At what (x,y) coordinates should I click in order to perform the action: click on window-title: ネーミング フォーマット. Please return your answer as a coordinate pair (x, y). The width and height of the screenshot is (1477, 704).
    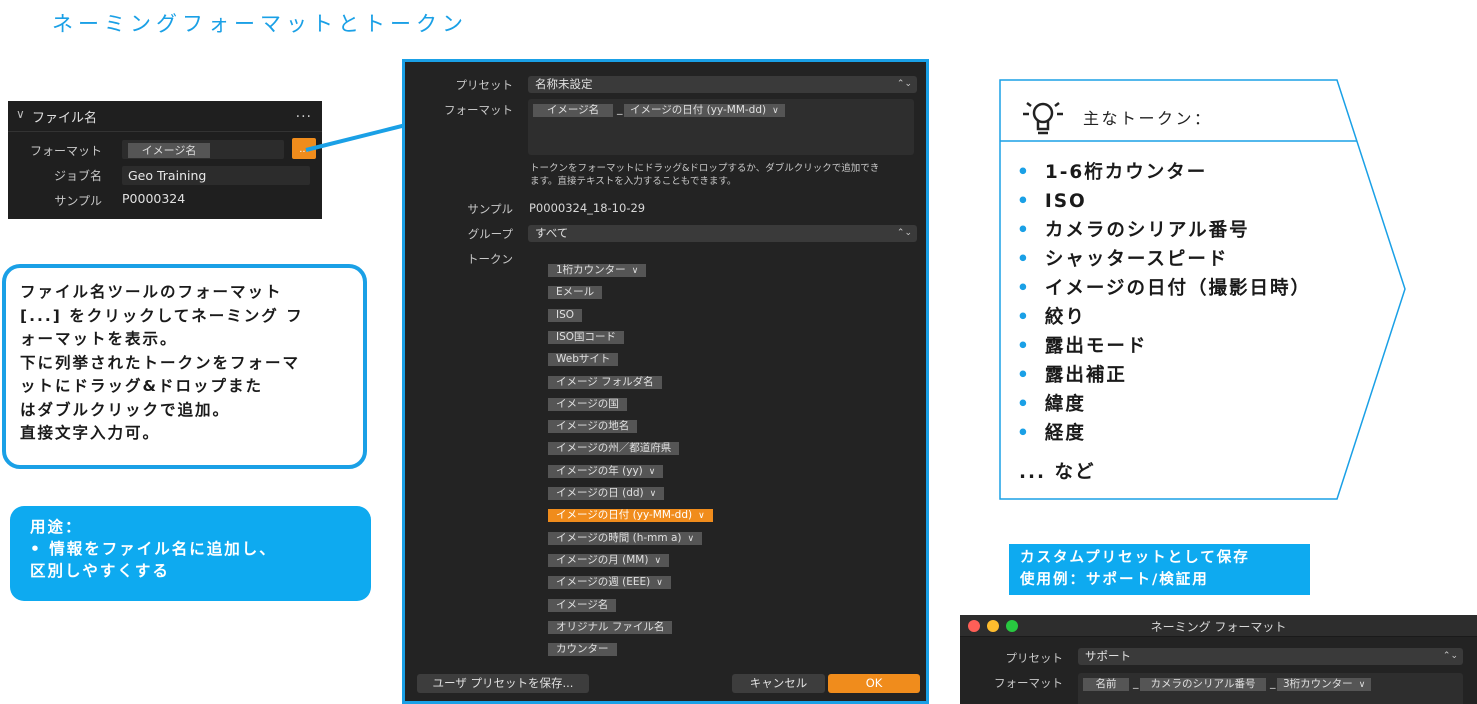
    Looking at the image, I should click on (1218, 627).